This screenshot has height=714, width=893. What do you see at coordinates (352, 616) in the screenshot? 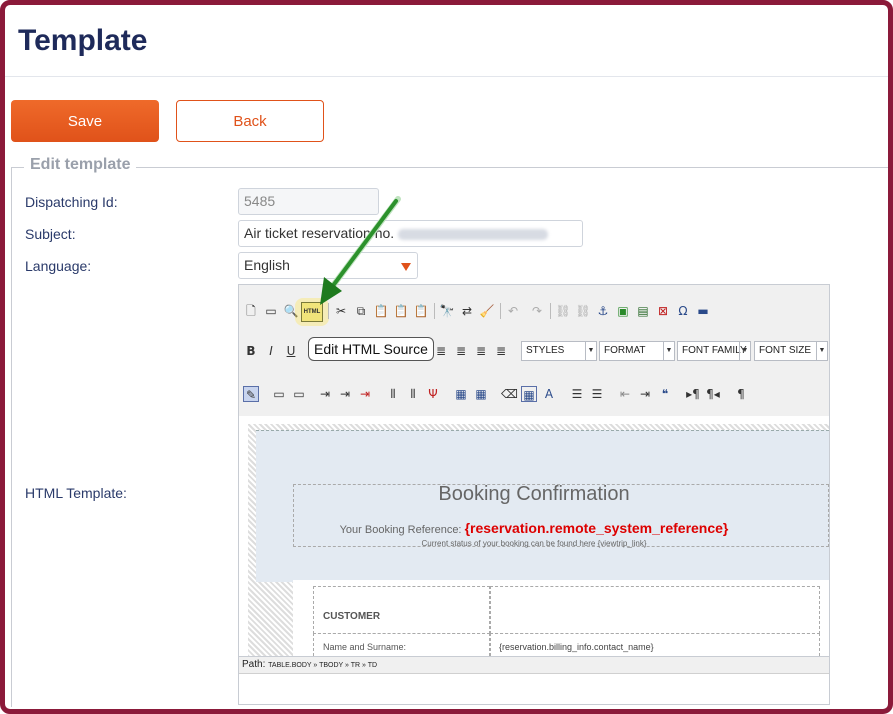
I see `customer-heading: CUSTOMER` at bounding box center [352, 616].